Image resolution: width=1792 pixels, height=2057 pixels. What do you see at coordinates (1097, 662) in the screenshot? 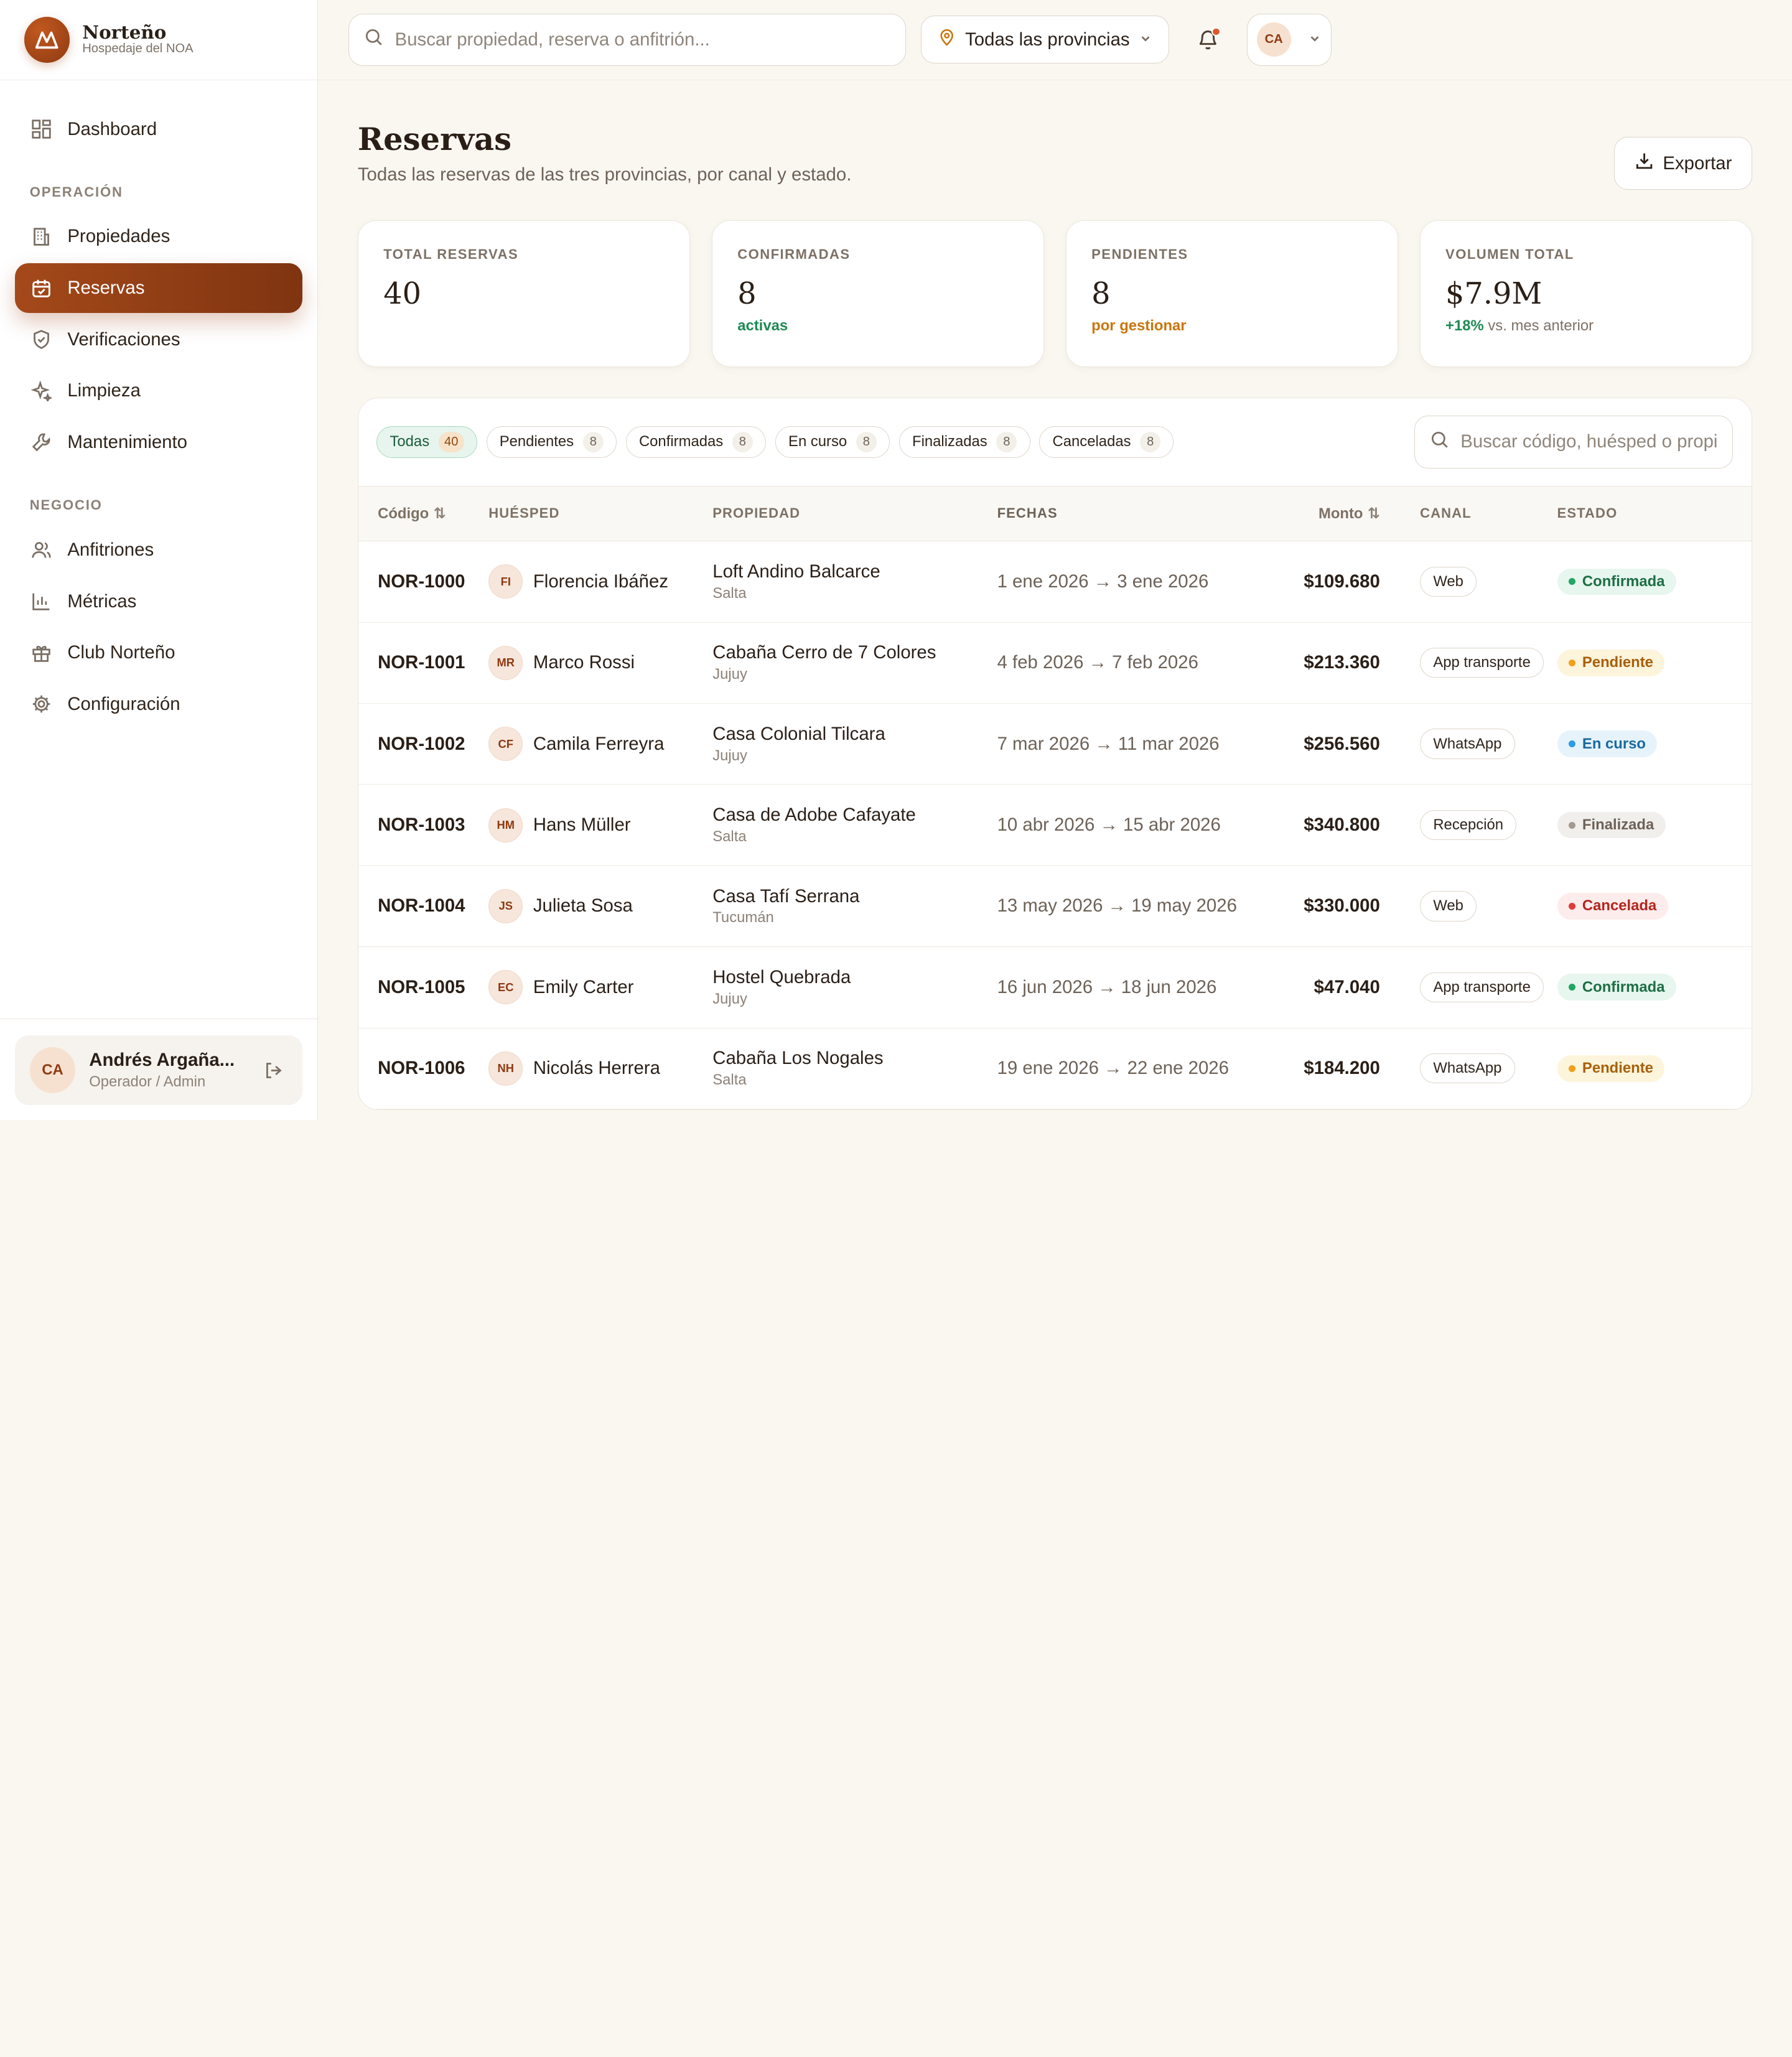
I see `reservation-dates: 4 feb 2026 → 7 feb 2026` at bounding box center [1097, 662].